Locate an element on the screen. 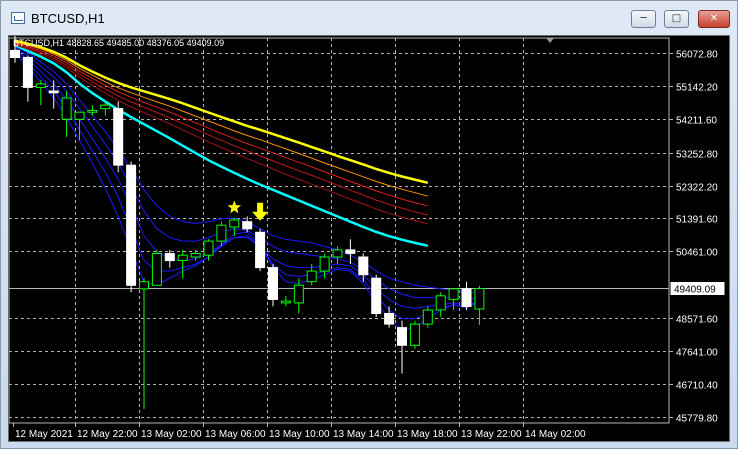  chart-shift-icon is located at coordinates (550, 40).